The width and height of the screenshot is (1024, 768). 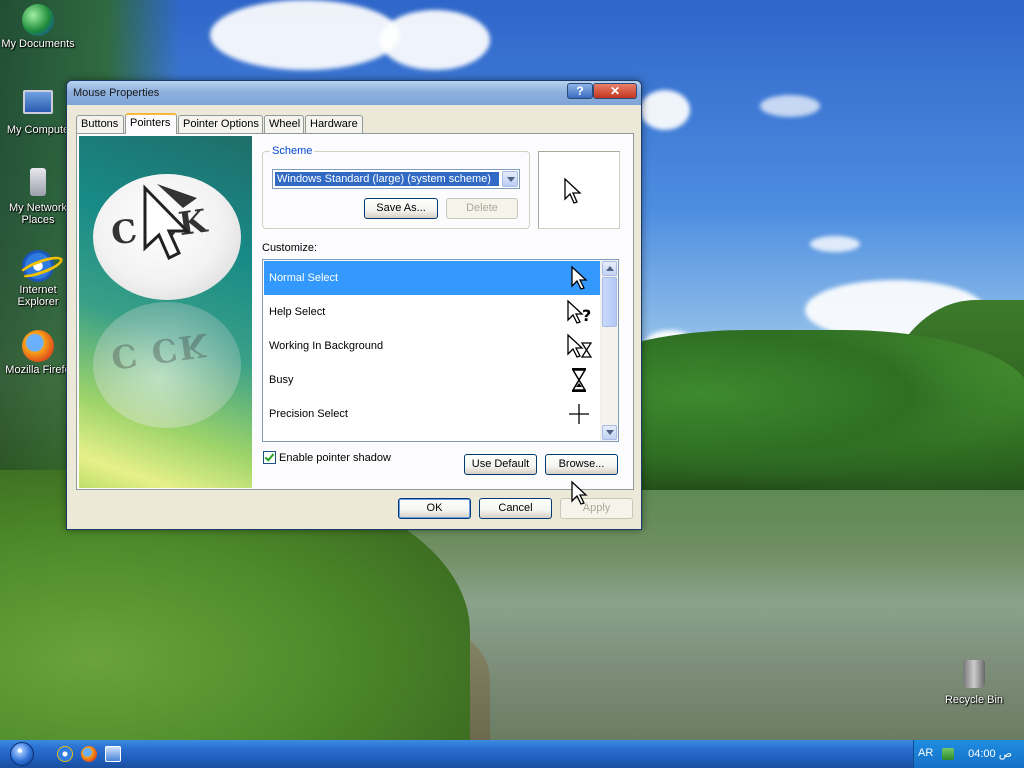 What do you see at coordinates (304, 278) in the screenshot?
I see `list-item-label: Normal Select` at bounding box center [304, 278].